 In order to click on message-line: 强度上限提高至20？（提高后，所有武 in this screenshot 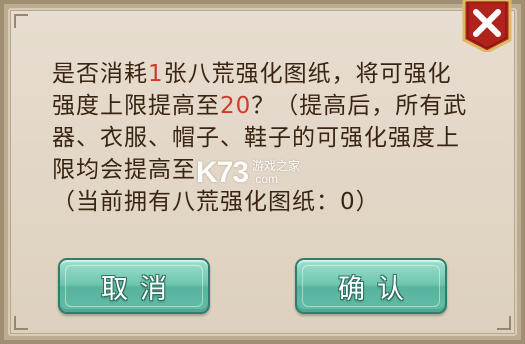, I will do `click(260, 106)`.